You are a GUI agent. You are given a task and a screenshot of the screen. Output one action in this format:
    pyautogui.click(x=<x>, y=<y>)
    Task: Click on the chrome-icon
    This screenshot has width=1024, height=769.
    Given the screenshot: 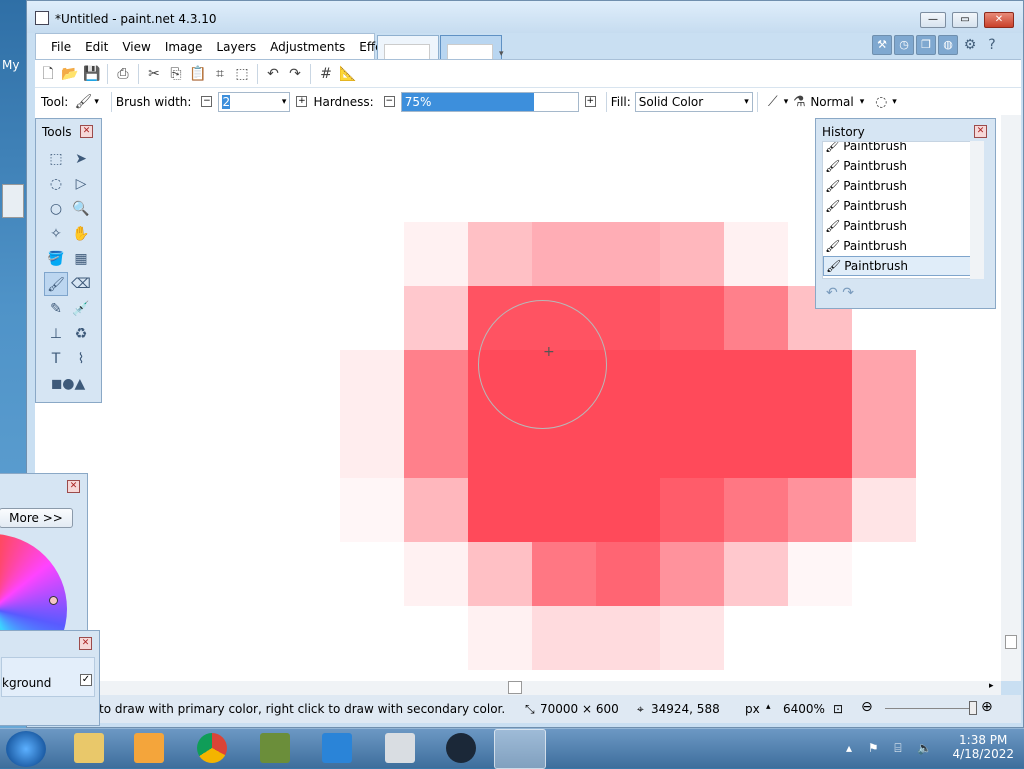 What is the action you would take?
    pyautogui.click(x=212, y=748)
    